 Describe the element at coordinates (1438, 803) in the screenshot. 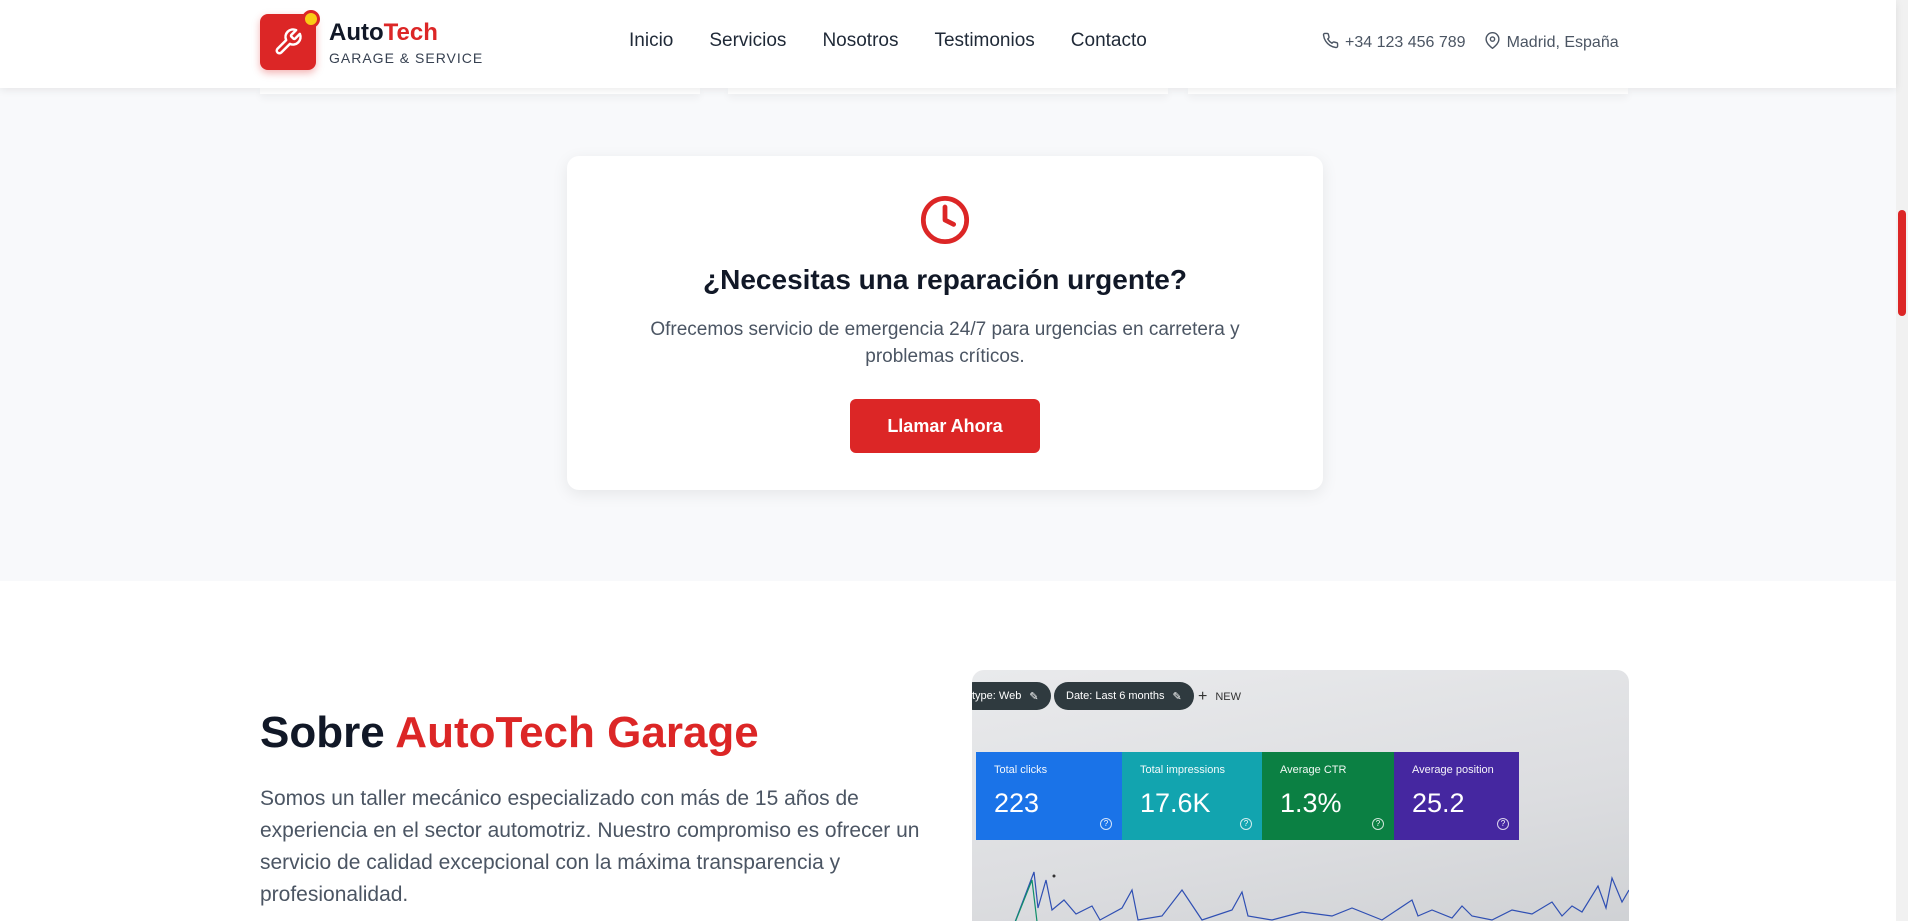

I see `metric-value: 25.2` at that location.